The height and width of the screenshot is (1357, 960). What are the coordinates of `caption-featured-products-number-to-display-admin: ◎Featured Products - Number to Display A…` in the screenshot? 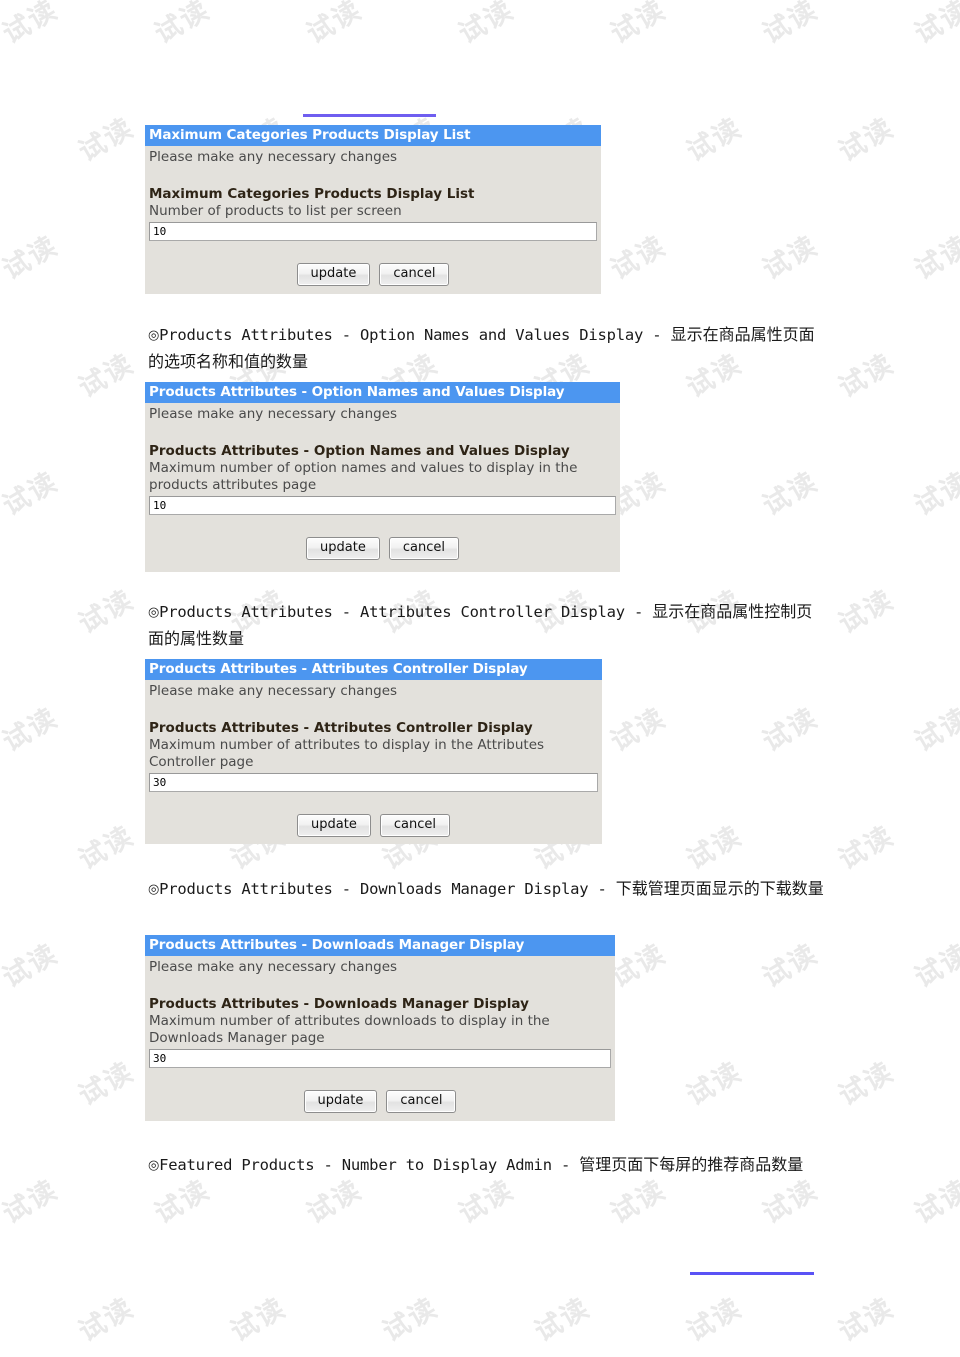 It's located at (486, 1165).